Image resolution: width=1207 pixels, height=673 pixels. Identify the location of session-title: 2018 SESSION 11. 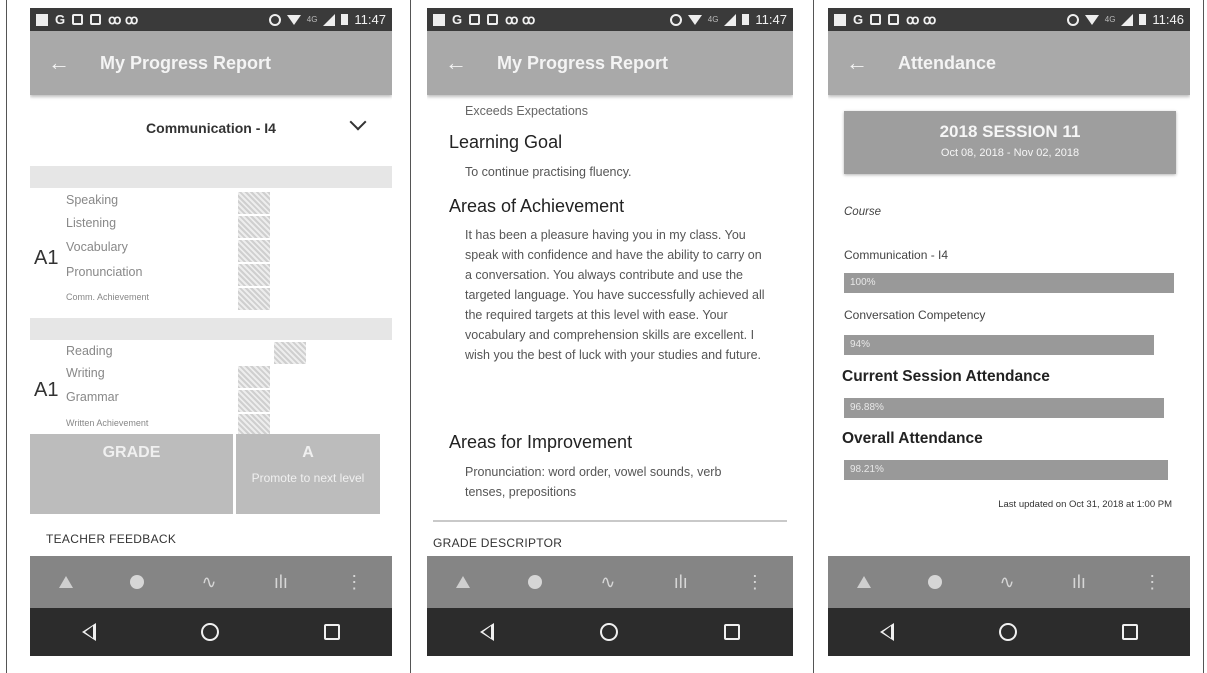
(1010, 131).